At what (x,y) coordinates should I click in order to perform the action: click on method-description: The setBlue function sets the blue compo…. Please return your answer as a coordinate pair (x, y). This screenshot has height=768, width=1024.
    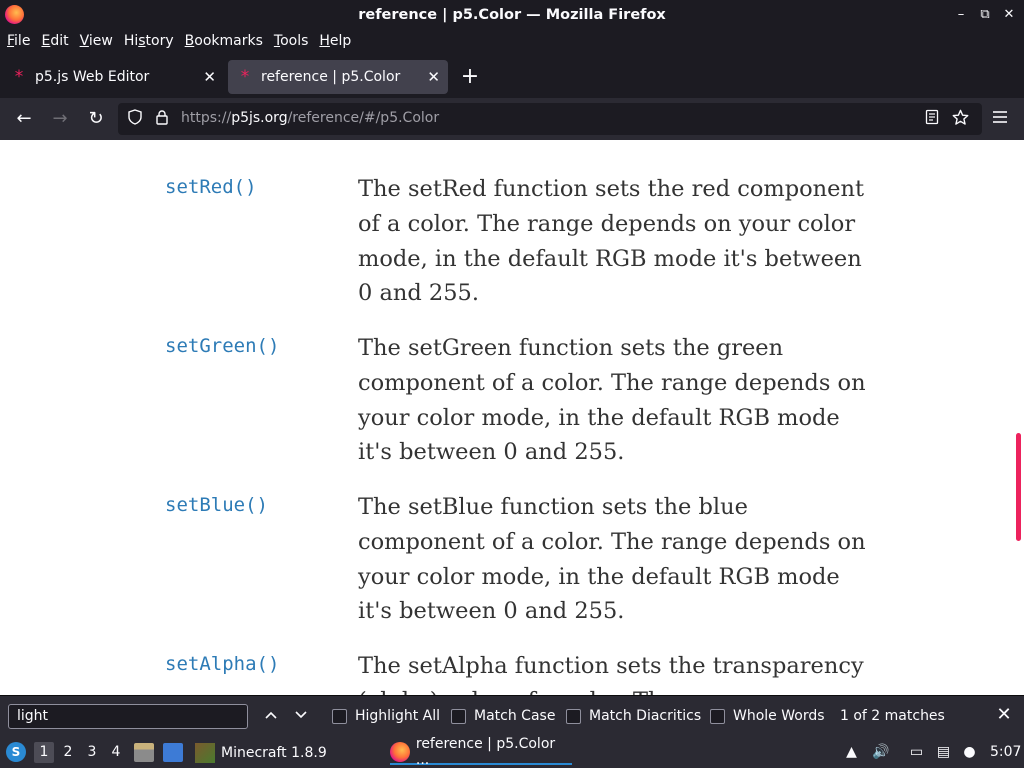
    Looking at the image, I should click on (612, 559).